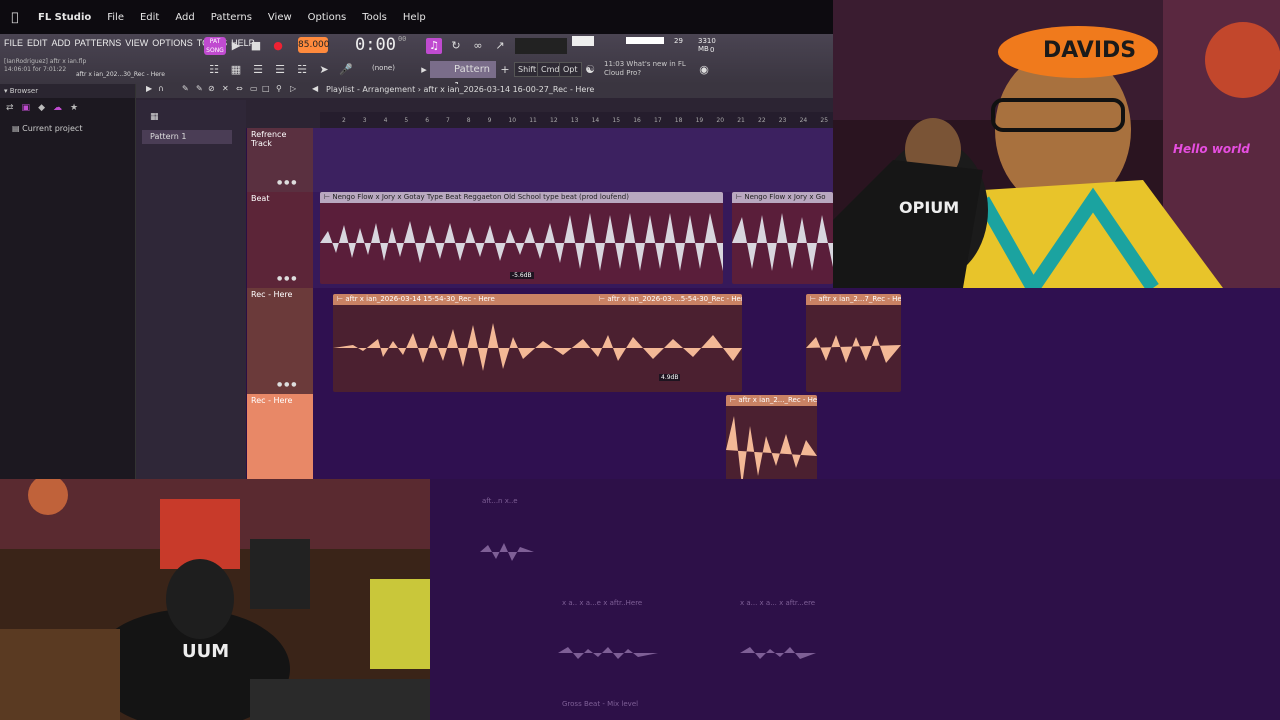 This screenshot has height=720, width=1280. I want to click on select-icon: □, so click(266, 88).